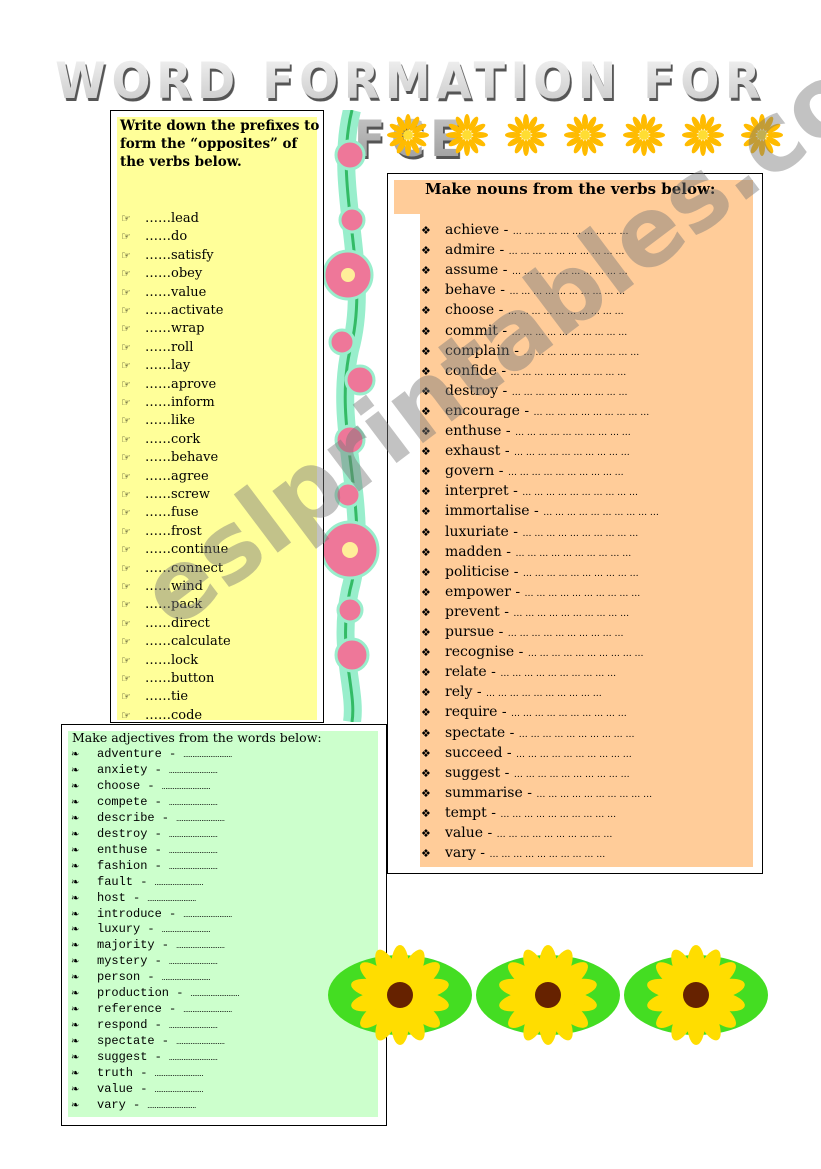  I want to click on word: connect, so click(197, 568).